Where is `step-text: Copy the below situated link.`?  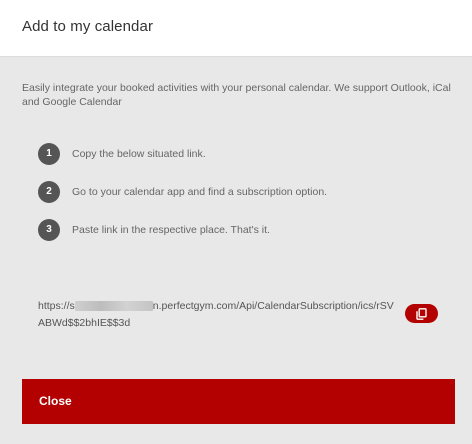
step-text: Copy the below situated link. is located at coordinates (139, 153).